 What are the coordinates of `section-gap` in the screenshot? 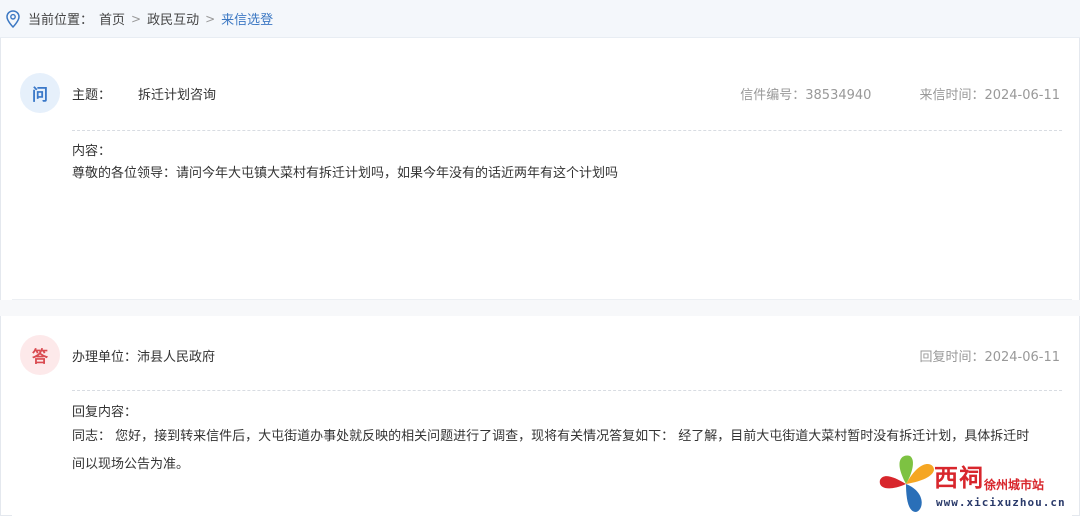 It's located at (540, 308).